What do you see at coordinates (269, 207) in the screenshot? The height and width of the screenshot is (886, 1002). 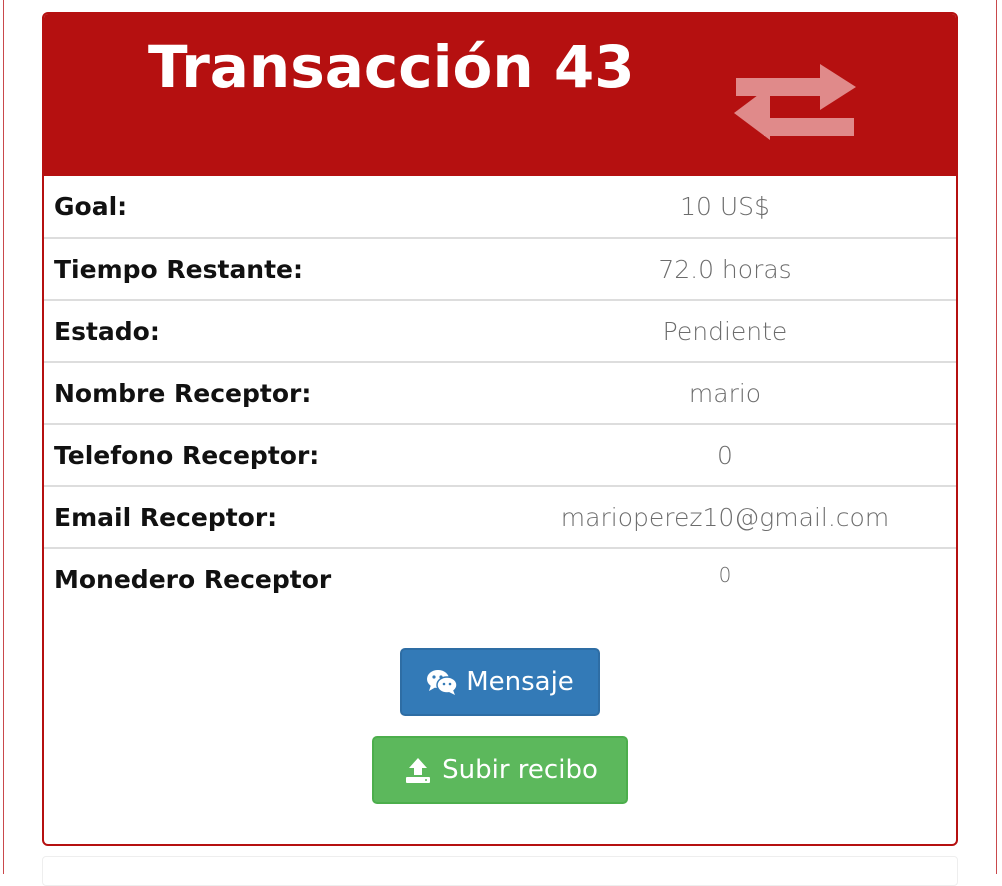 I see `detail-label: Goal:` at bounding box center [269, 207].